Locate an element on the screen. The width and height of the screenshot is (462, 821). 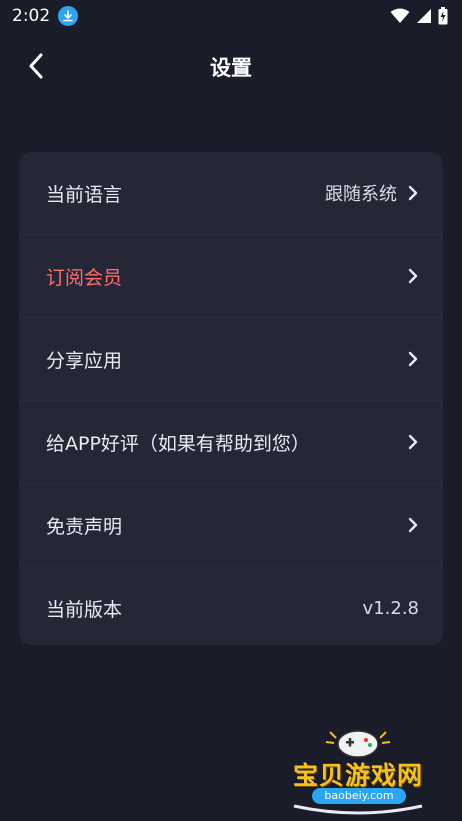
setting-label: 免责声明 is located at coordinates (84, 526).